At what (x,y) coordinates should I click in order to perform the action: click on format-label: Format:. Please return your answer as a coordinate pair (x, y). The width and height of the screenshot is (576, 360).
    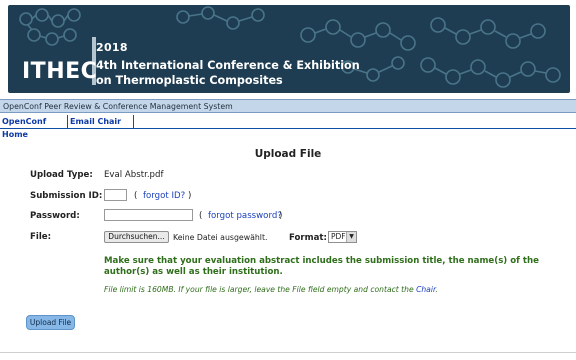
    Looking at the image, I should click on (308, 238).